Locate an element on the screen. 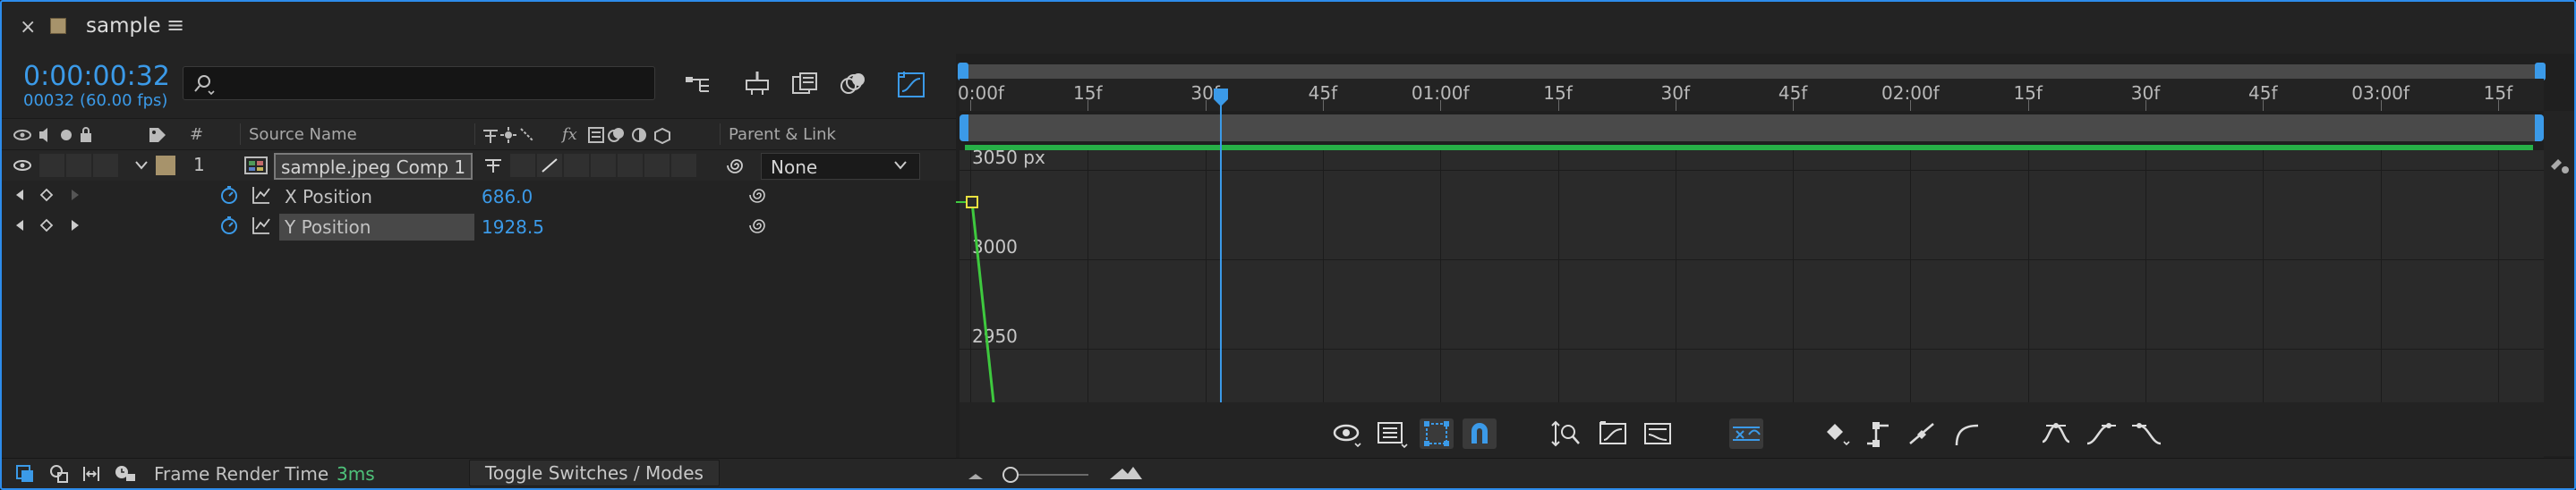 This screenshot has height=490, width=2576. layer-switches-icon is located at coordinates (25, 474).